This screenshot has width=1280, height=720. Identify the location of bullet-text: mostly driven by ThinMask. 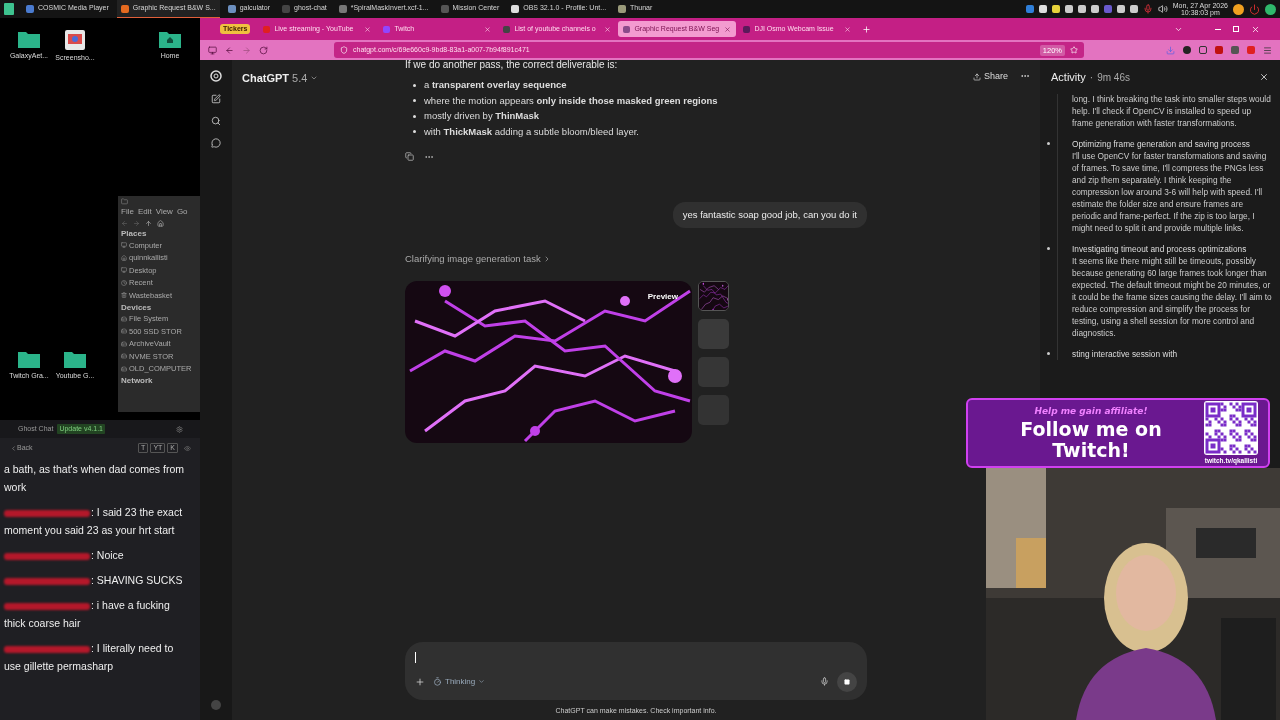
(482, 116).